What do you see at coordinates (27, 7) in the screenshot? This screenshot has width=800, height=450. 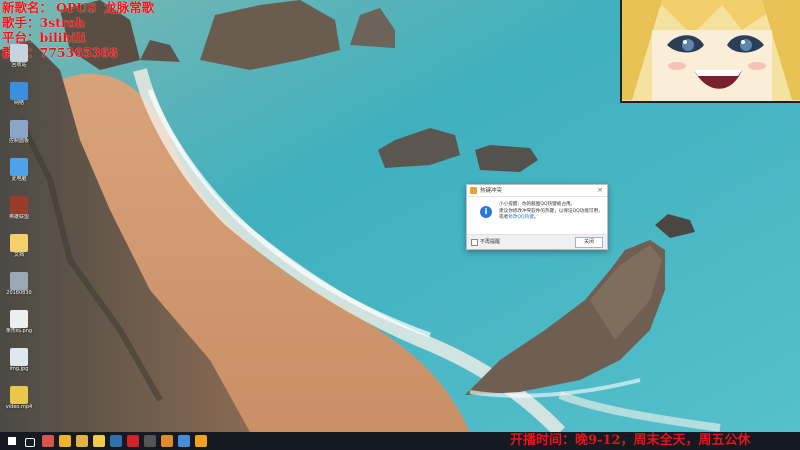 I see `overlay-song-label: 新歌名：` at bounding box center [27, 7].